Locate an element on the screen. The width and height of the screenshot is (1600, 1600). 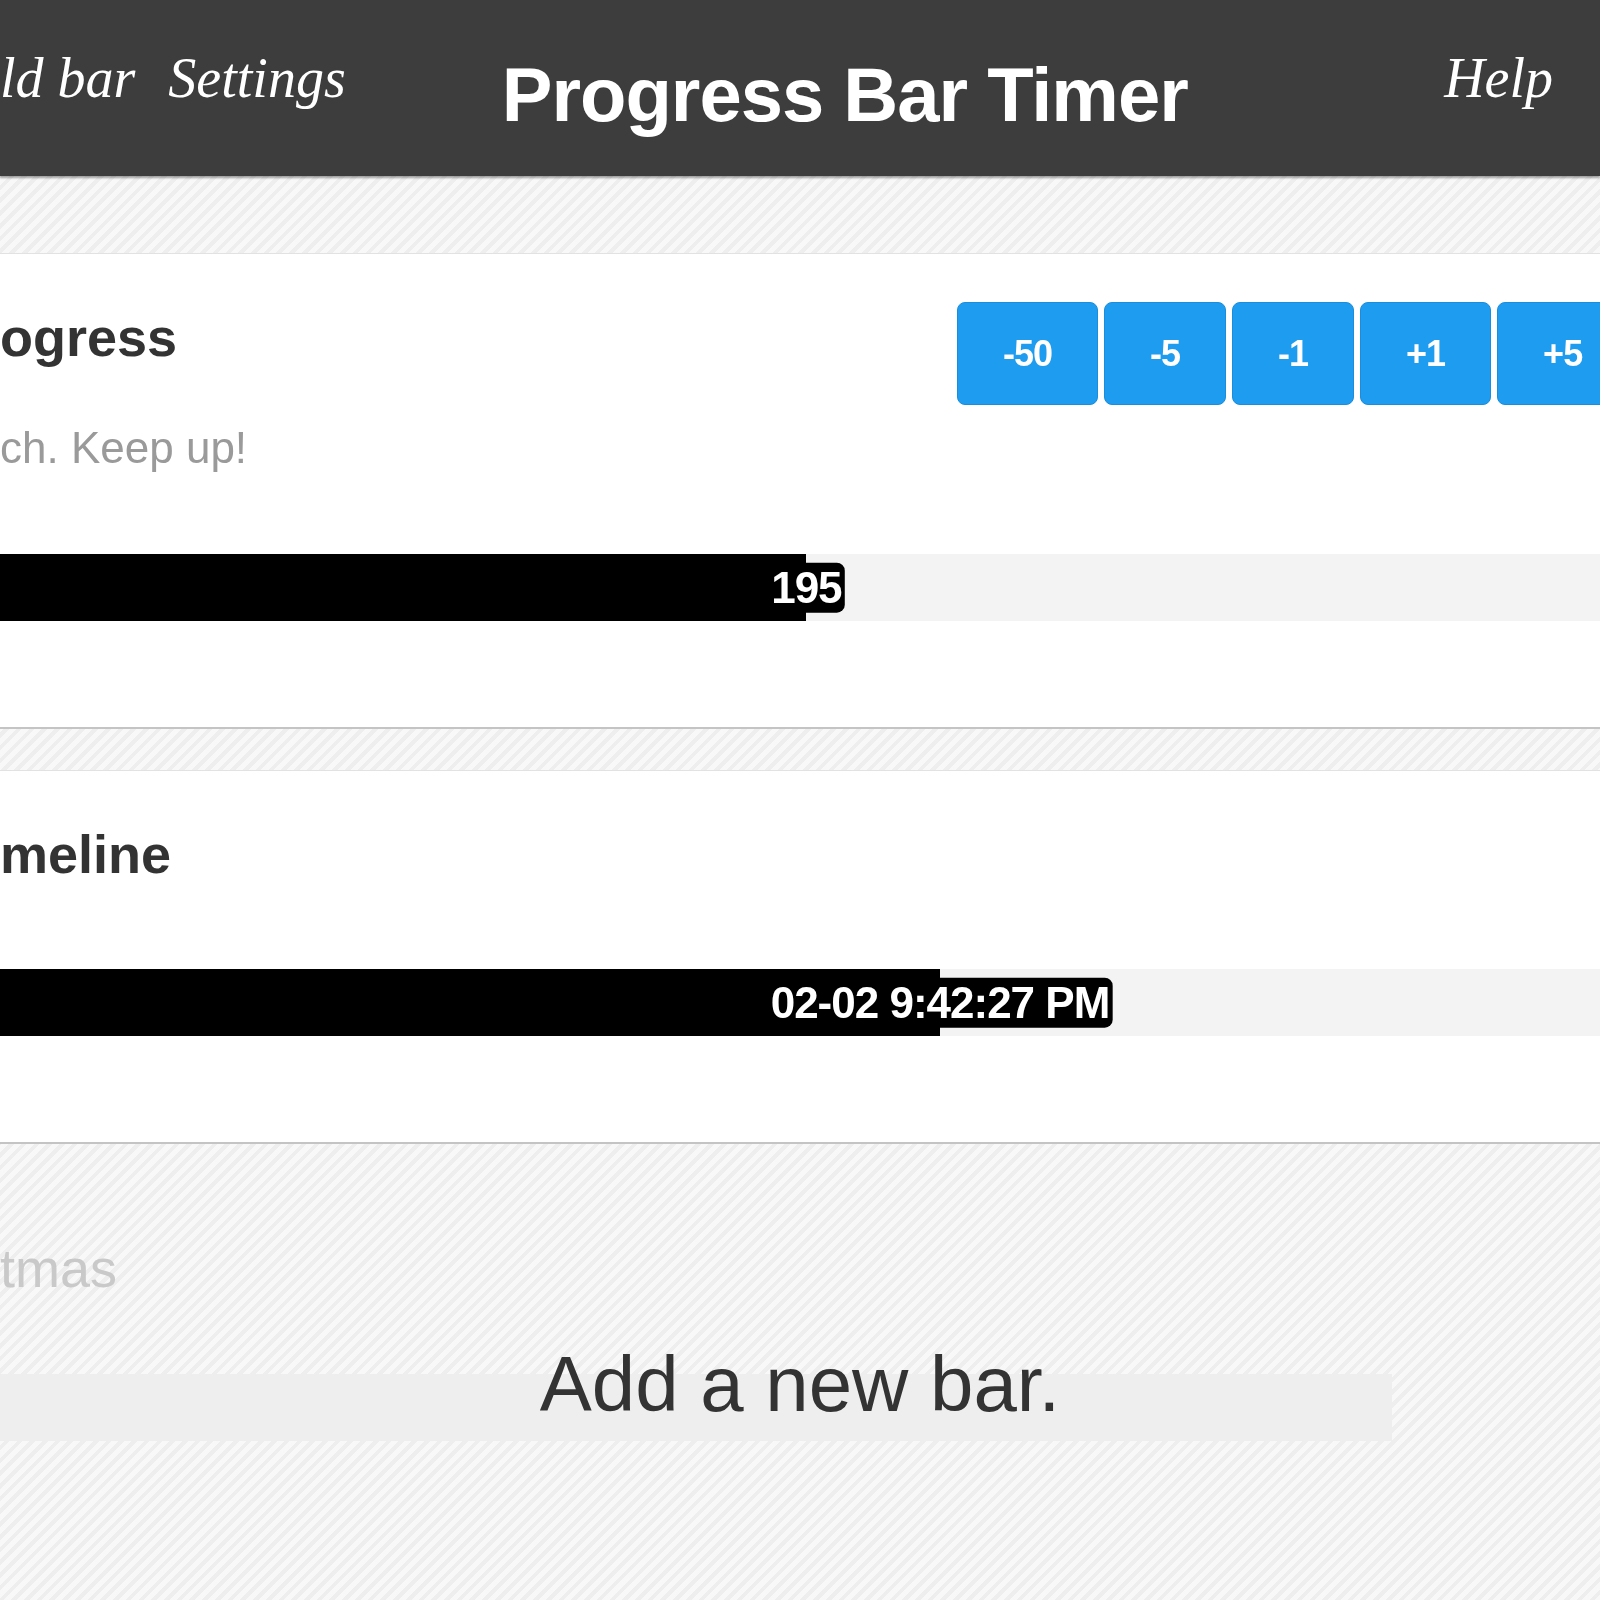
app-title: Progress Bar Timer is located at coordinates (844, 95).